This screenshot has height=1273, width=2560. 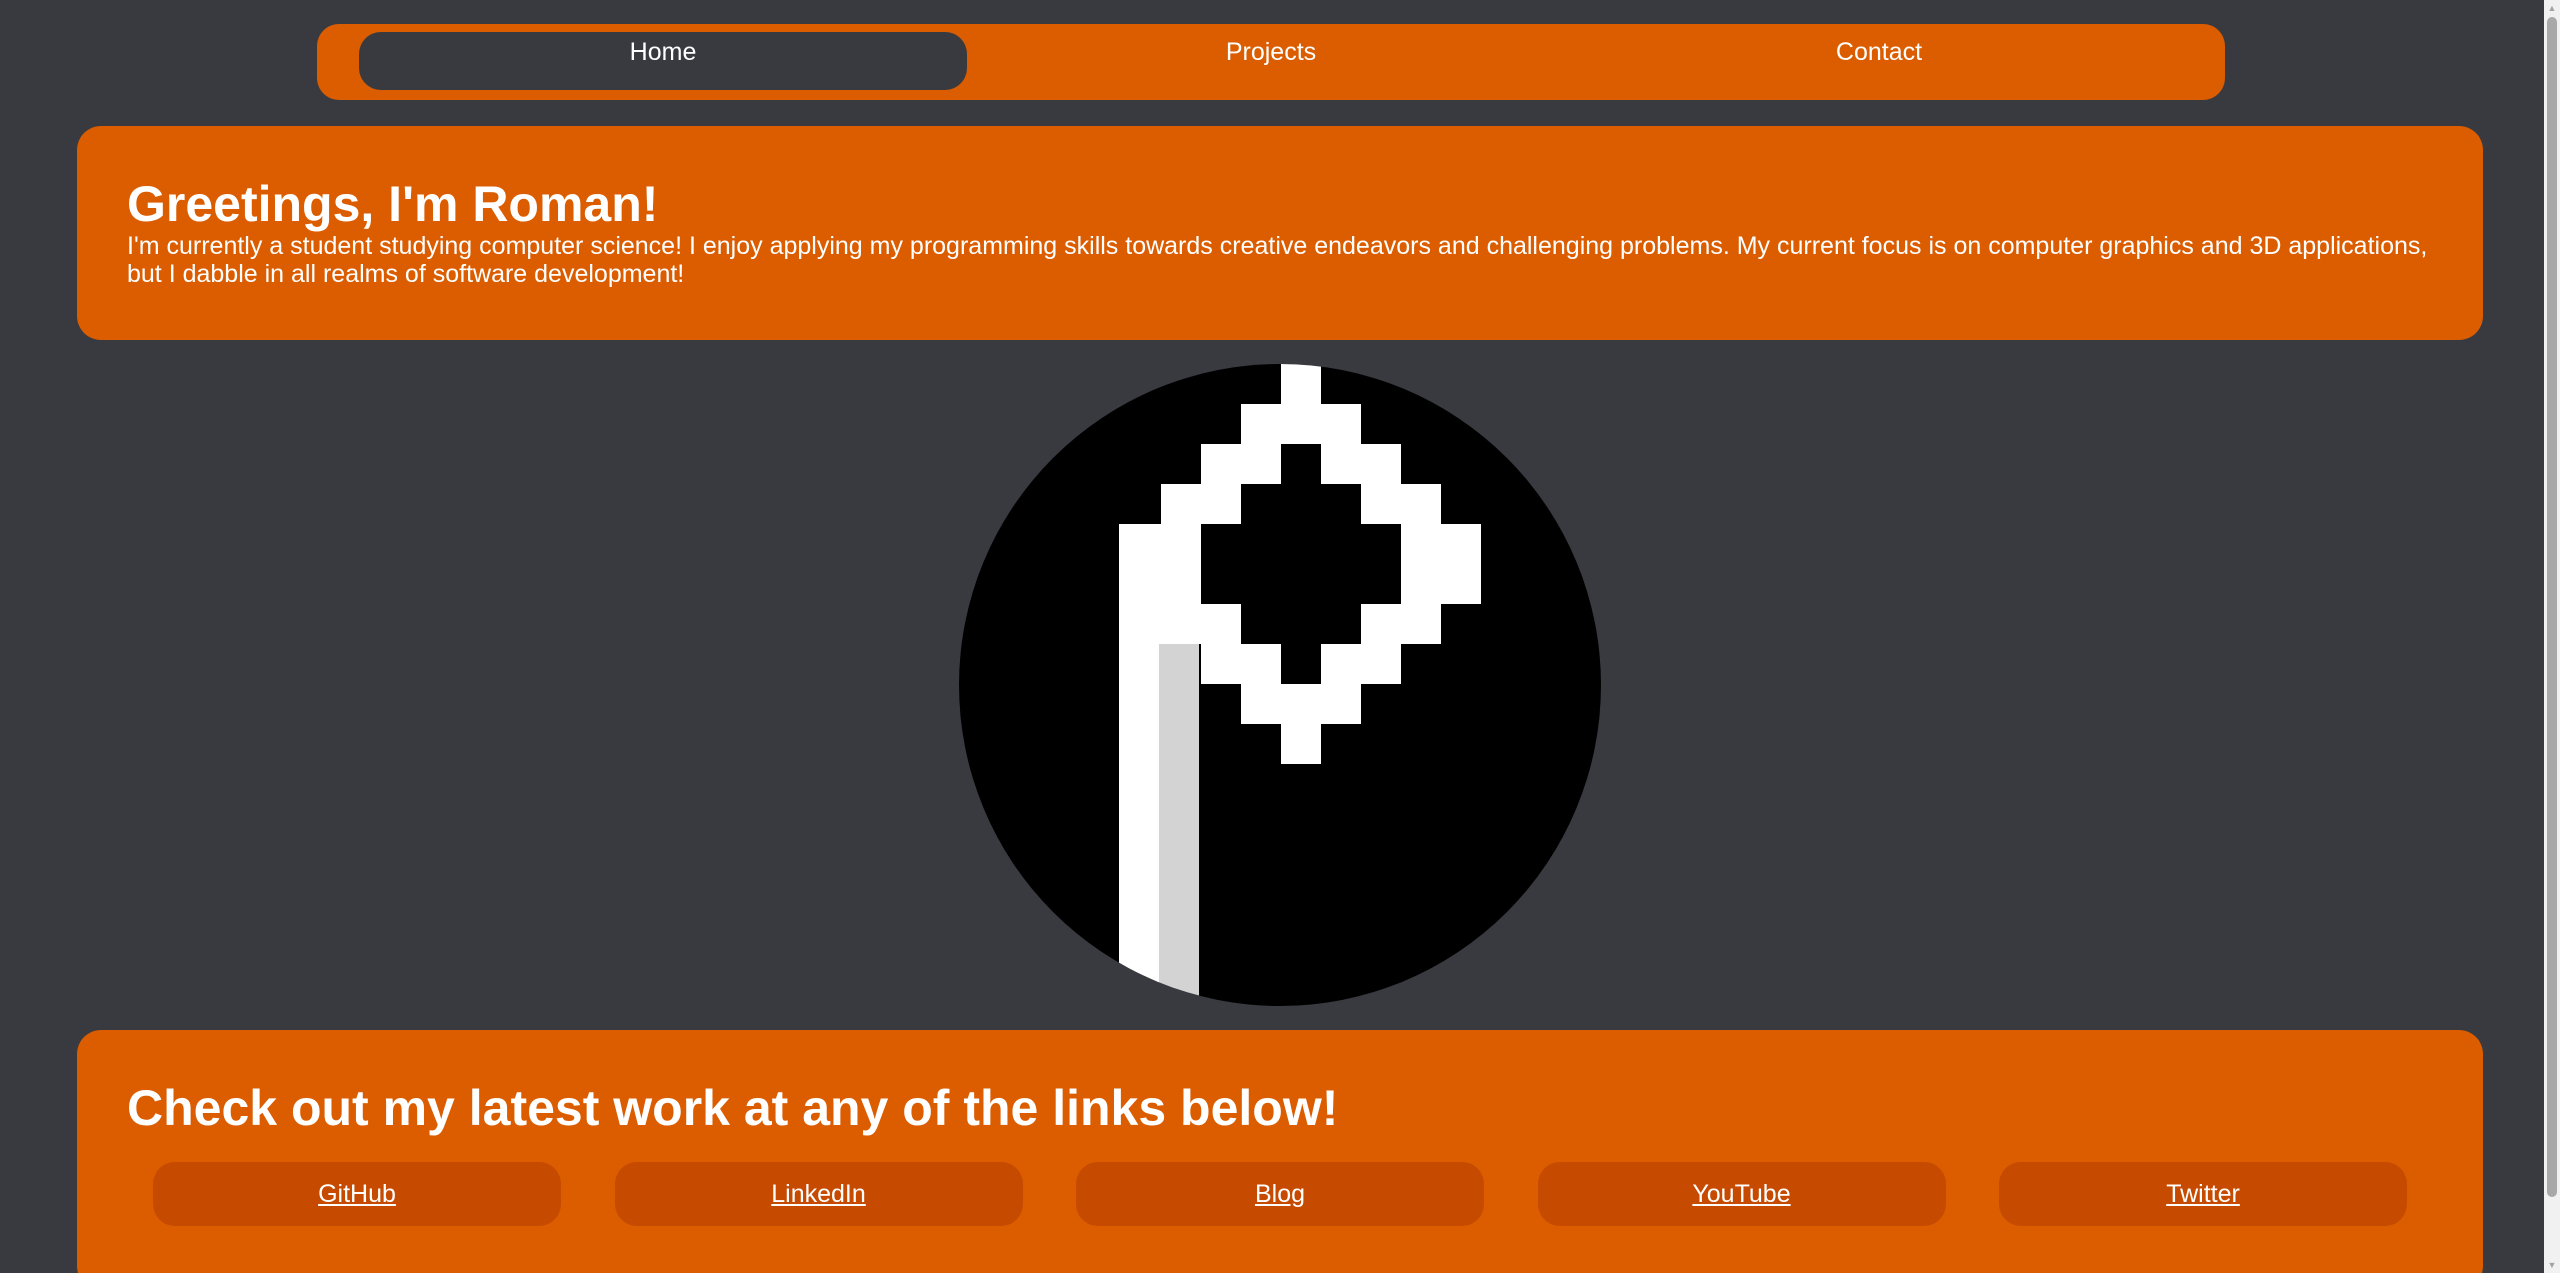 What do you see at coordinates (2552, 8) in the screenshot?
I see `scroll-up-arrow-icon: ▲` at bounding box center [2552, 8].